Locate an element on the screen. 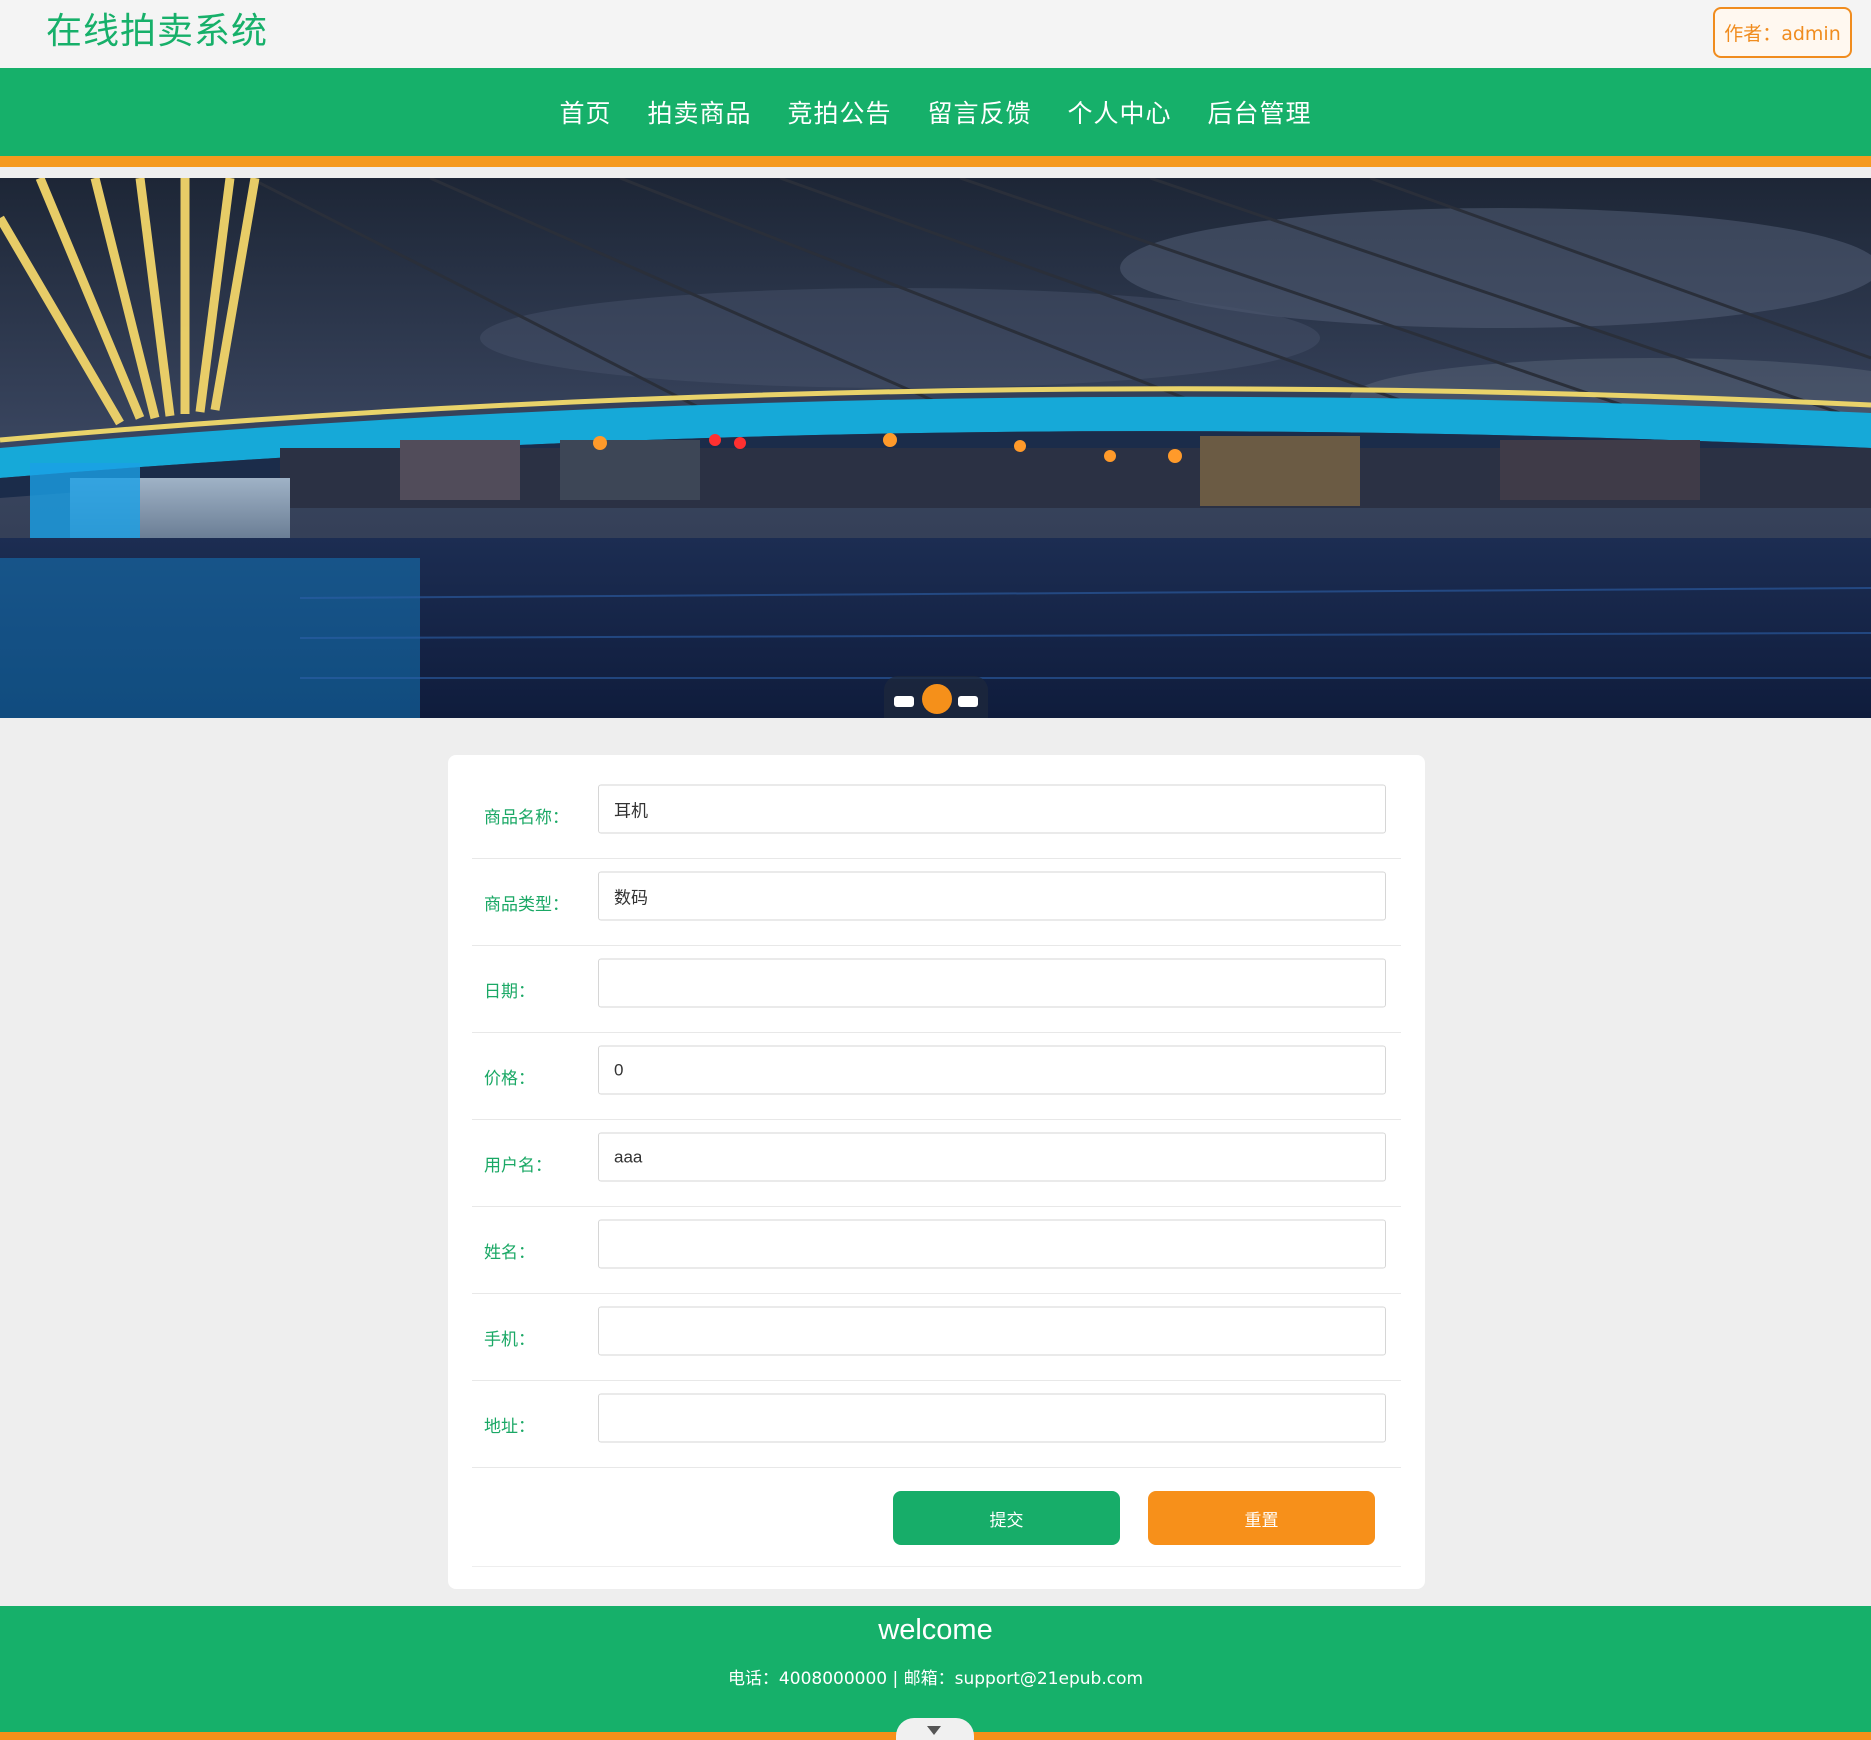 This screenshot has height=1740, width=1871. main-navbar: 首页 拍卖商品 竞拍公告 留言反馈 个人中心 后台管理 is located at coordinates (935, 117).